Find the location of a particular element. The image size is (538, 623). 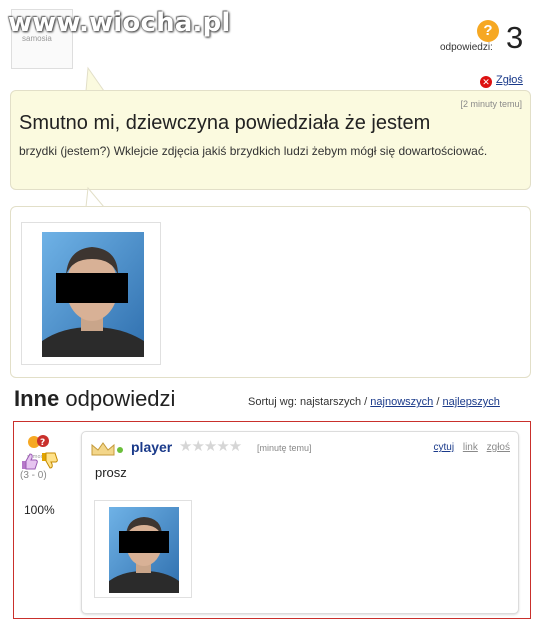

other-answers-heading: Inne odpowiedzi is located at coordinates (94, 399).